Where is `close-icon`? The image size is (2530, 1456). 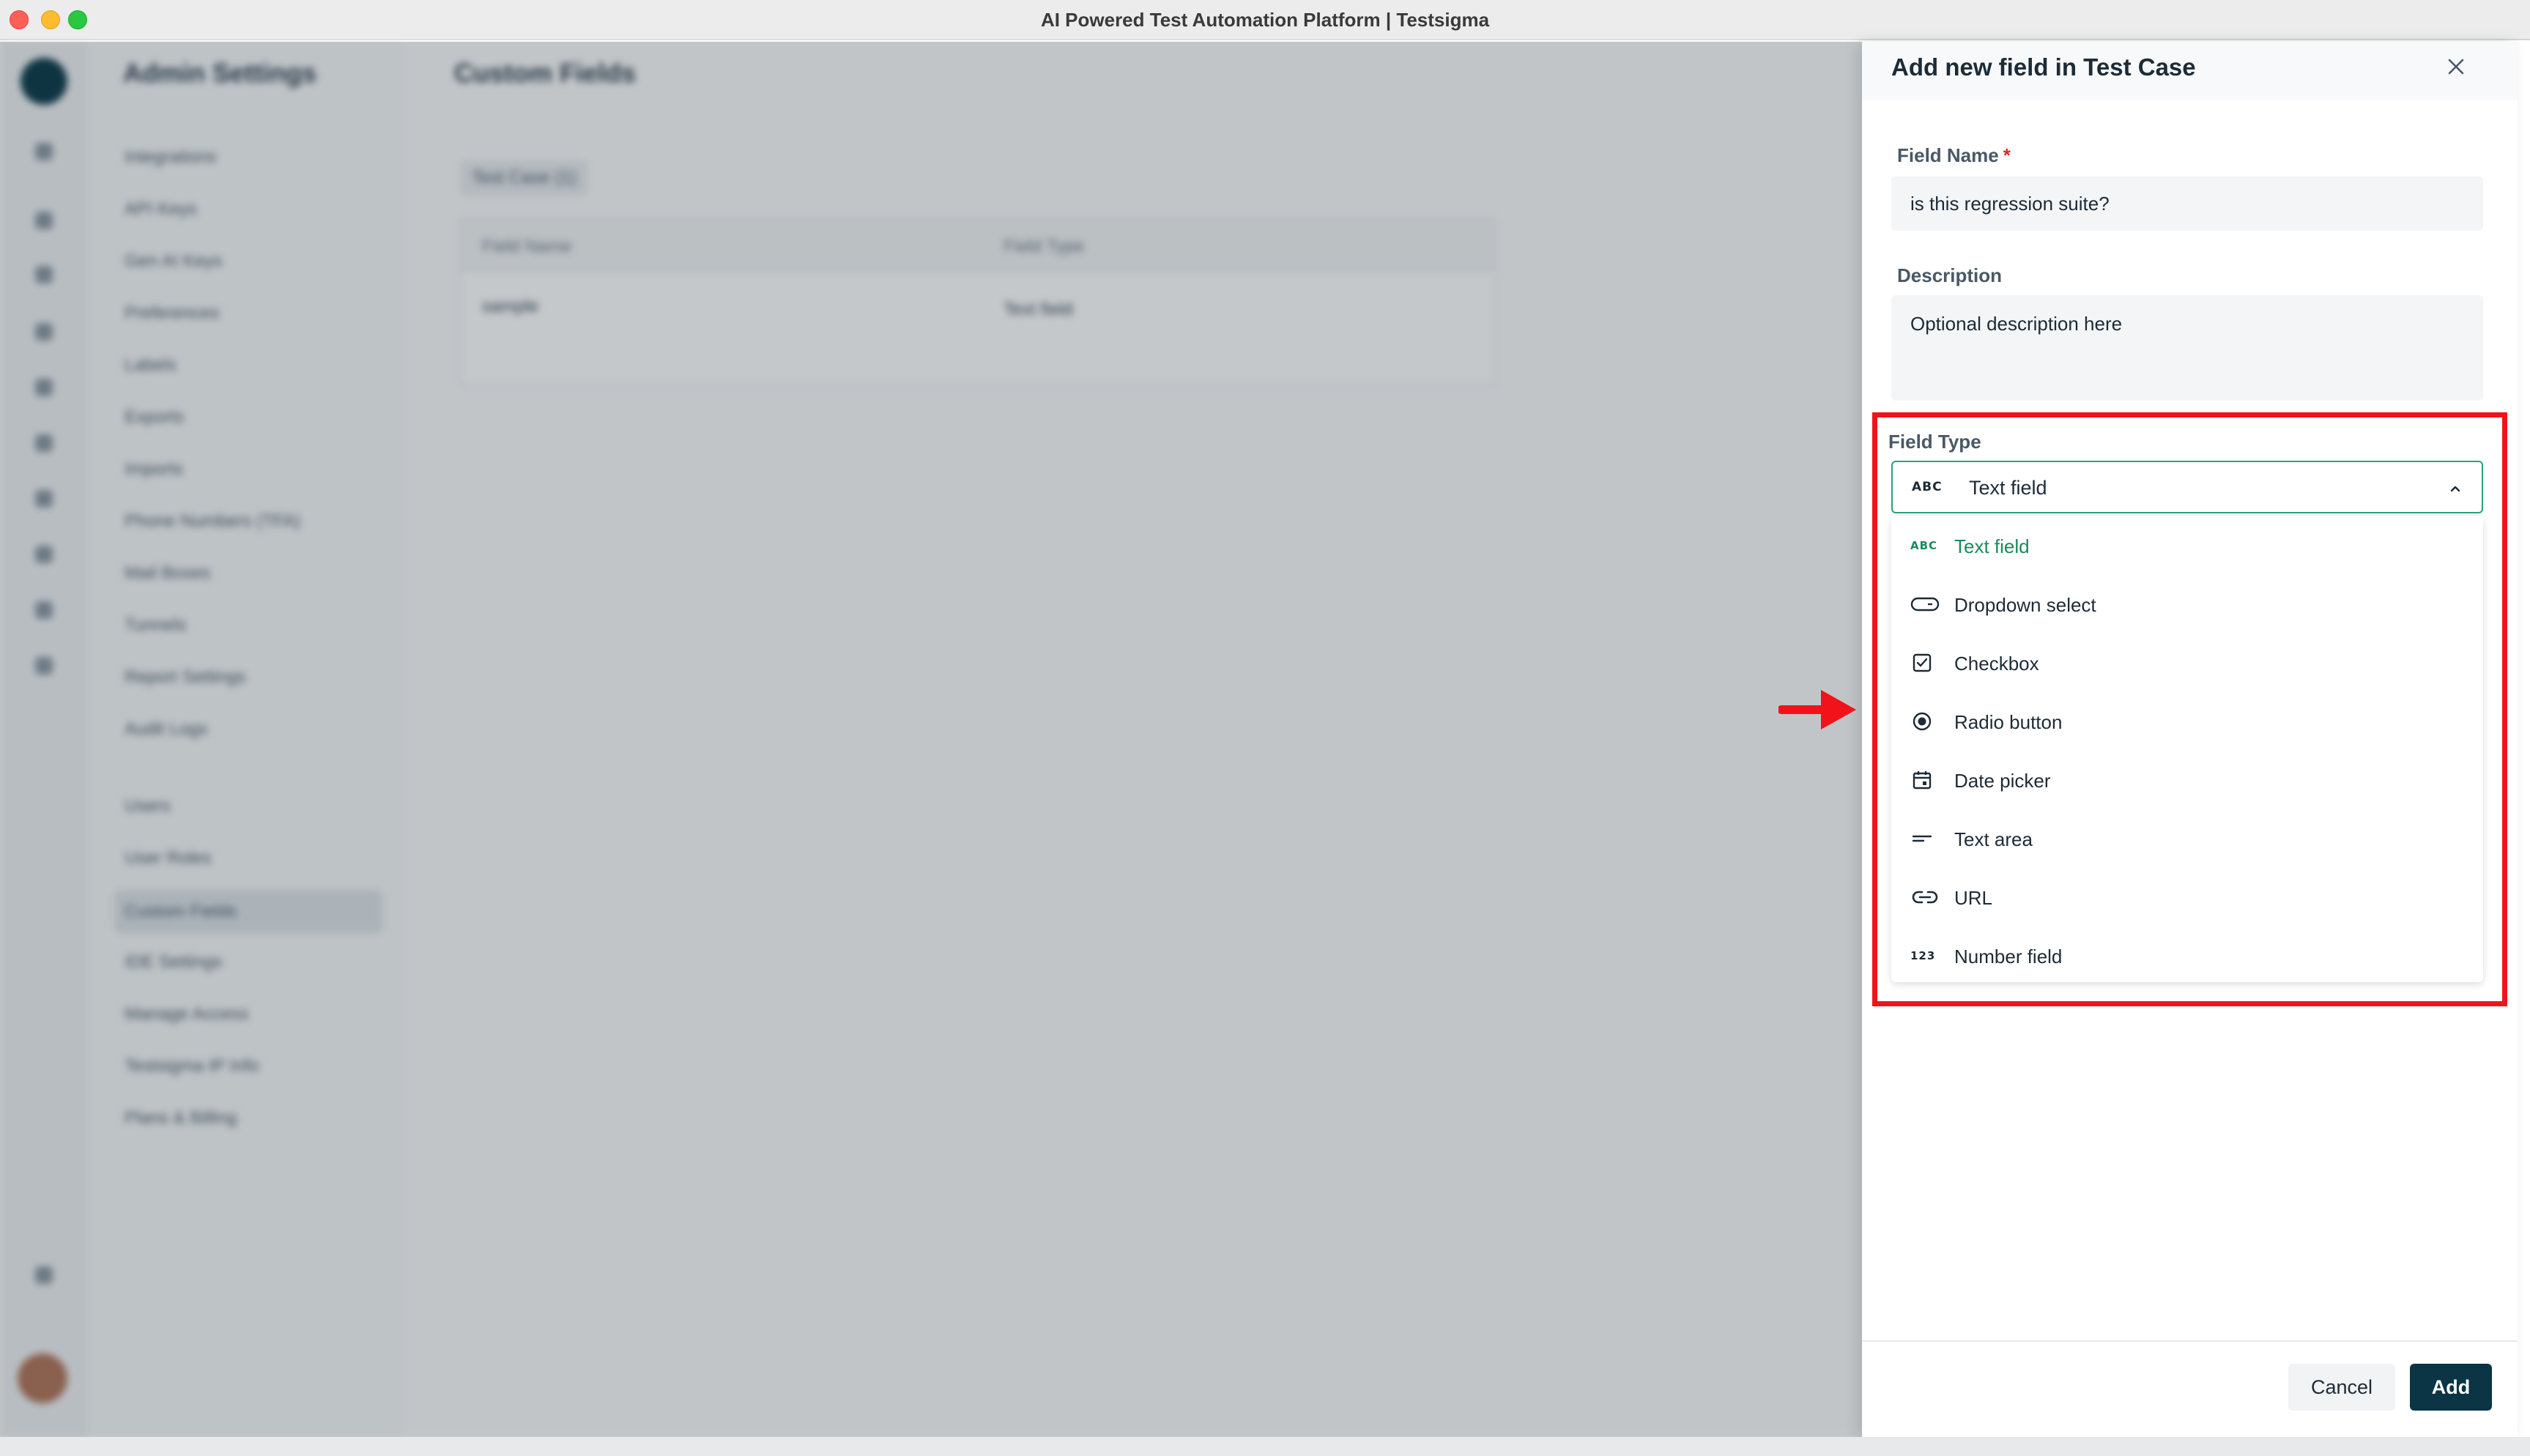
close-icon is located at coordinates (2456, 67).